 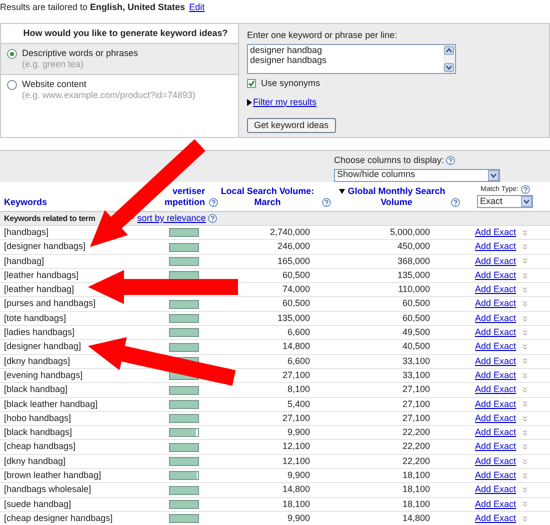 I want to click on checkbox-label: Use synonyms, so click(x=290, y=83).